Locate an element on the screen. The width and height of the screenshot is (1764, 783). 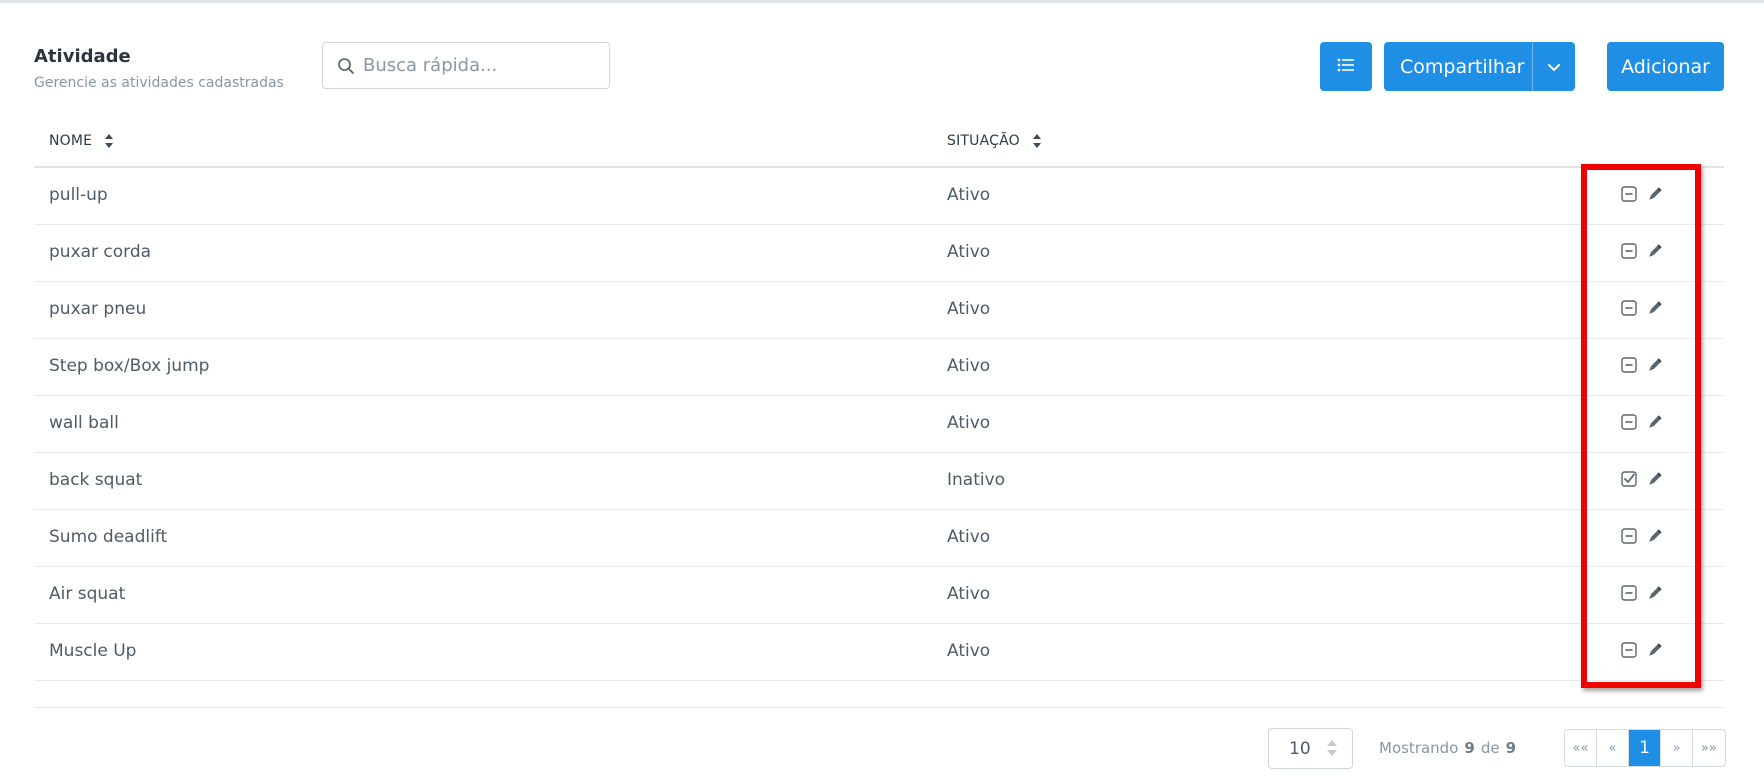
list-view-button is located at coordinates (1346, 66).